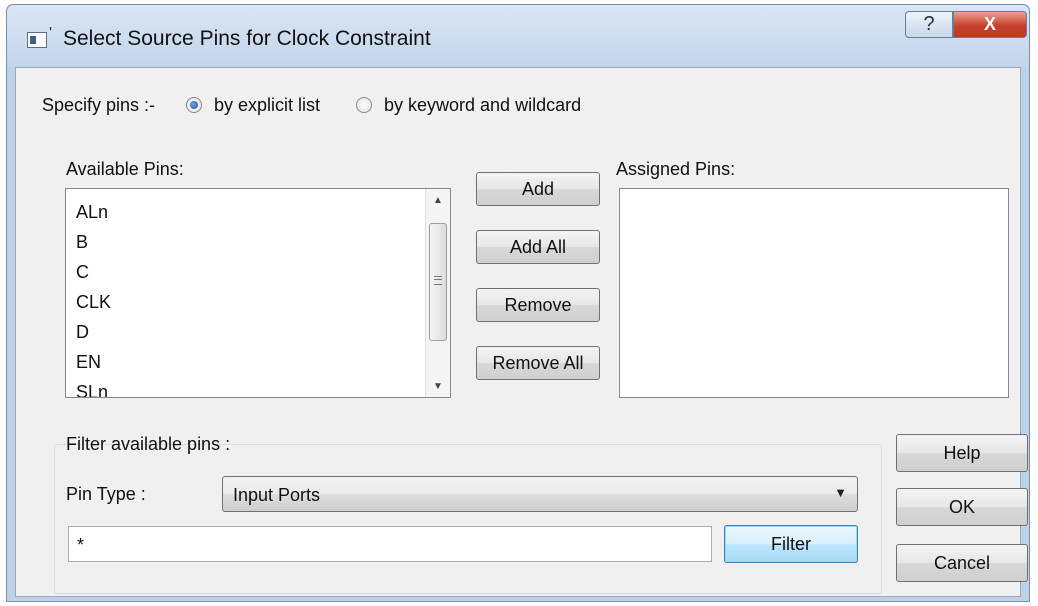 The height and width of the screenshot is (606, 1038). What do you see at coordinates (538, 305) in the screenshot?
I see `remove-button: Remove` at bounding box center [538, 305].